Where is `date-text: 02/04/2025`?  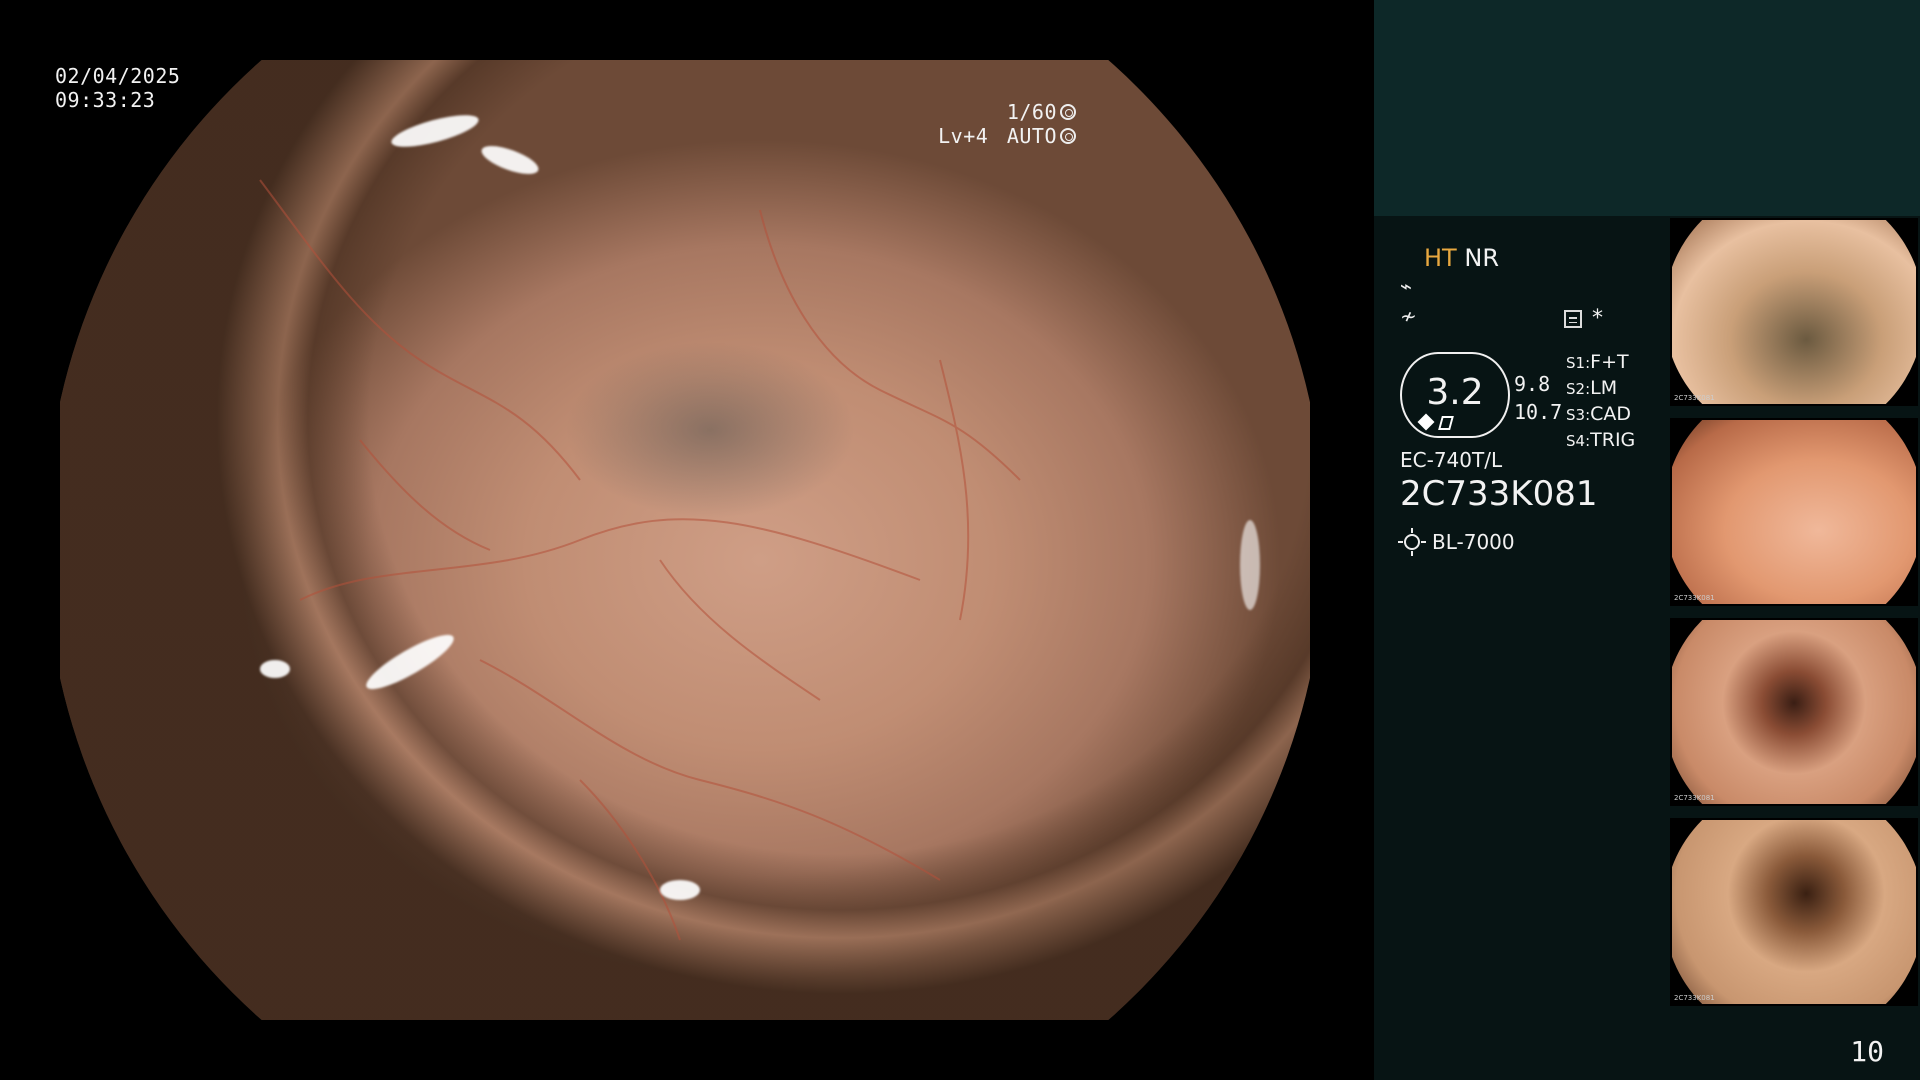 date-text: 02/04/2025 is located at coordinates (118, 76).